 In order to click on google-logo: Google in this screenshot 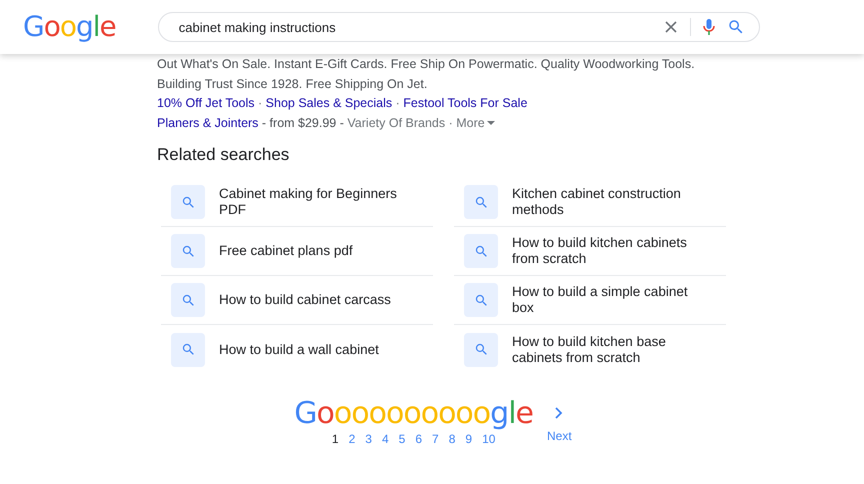, I will do `click(69, 27)`.